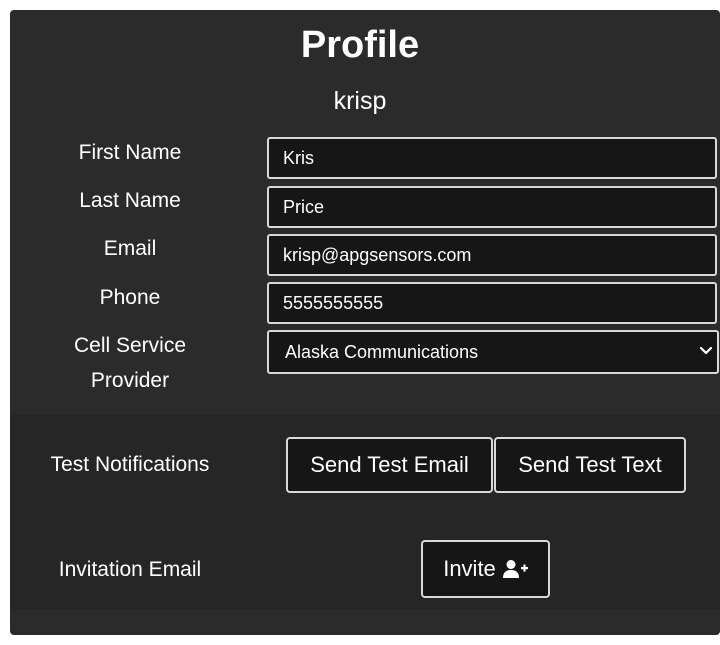  What do you see at coordinates (130, 345) in the screenshot?
I see `cell-provider-label-line1: Cell Service` at bounding box center [130, 345].